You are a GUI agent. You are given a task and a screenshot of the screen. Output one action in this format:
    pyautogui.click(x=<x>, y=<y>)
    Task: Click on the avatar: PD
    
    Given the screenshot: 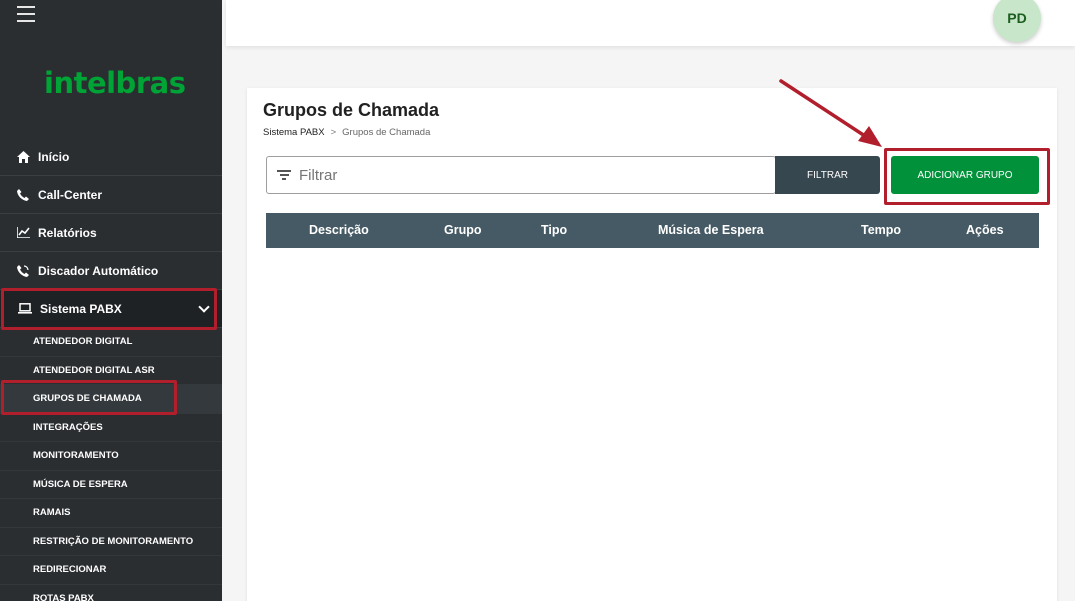 What is the action you would take?
    pyautogui.click(x=1017, y=21)
    